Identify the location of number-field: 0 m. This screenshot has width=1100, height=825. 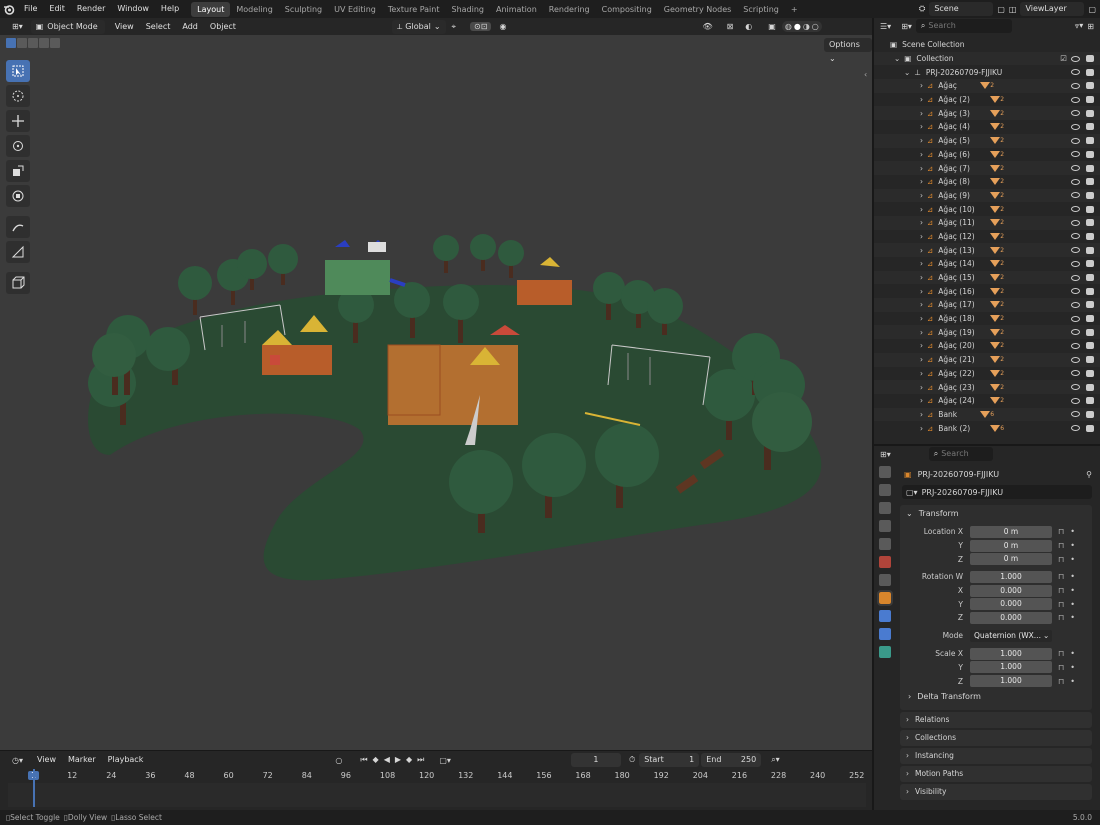
(1011, 545).